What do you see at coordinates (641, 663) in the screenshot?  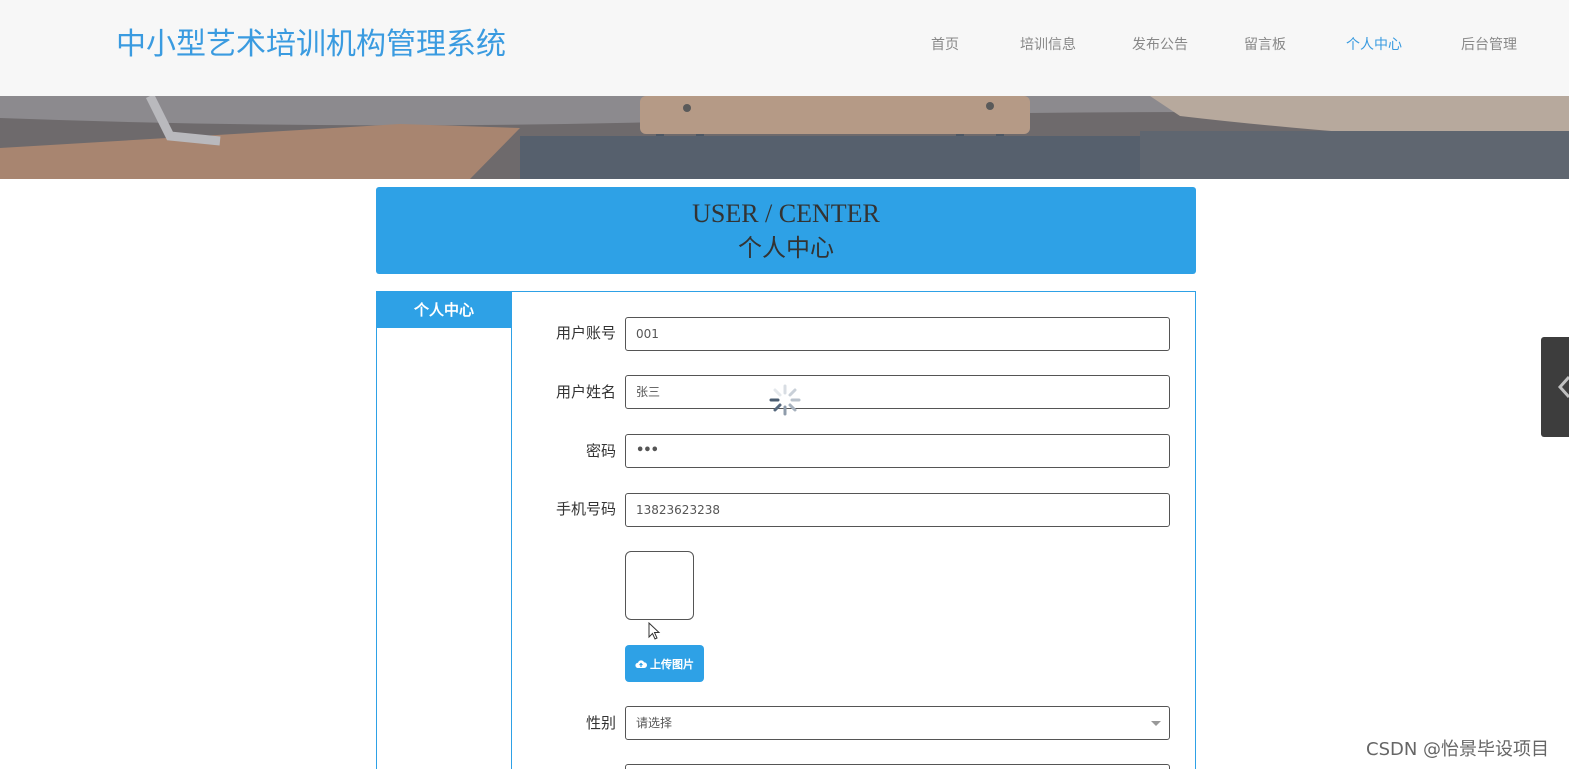 I see `cloud-upload-icon` at bounding box center [641, 663].